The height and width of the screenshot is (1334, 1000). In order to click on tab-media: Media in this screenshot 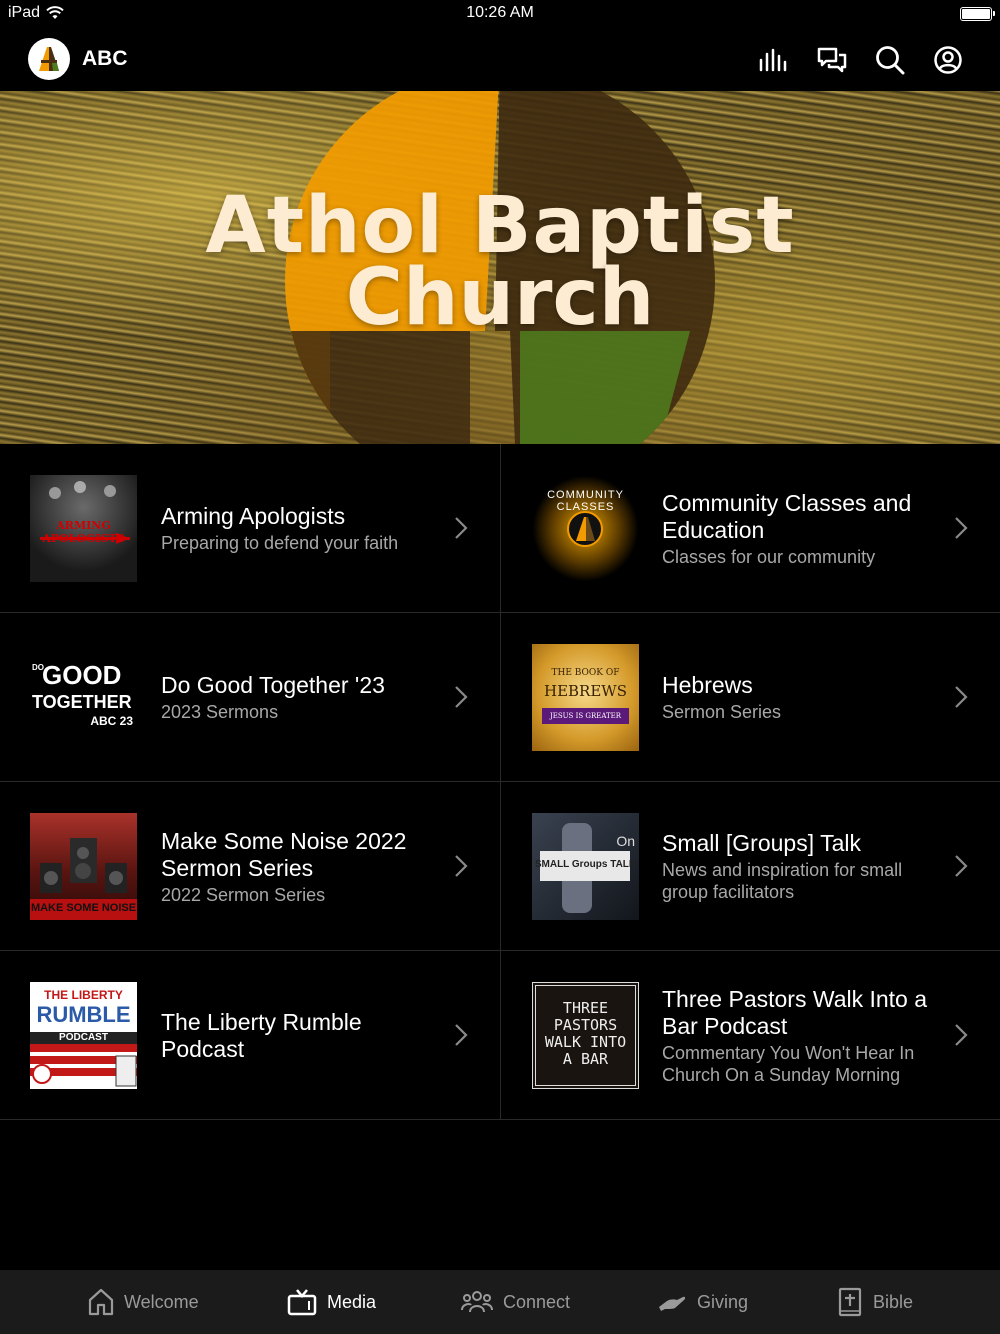, I will do `click(331, 1302)`.